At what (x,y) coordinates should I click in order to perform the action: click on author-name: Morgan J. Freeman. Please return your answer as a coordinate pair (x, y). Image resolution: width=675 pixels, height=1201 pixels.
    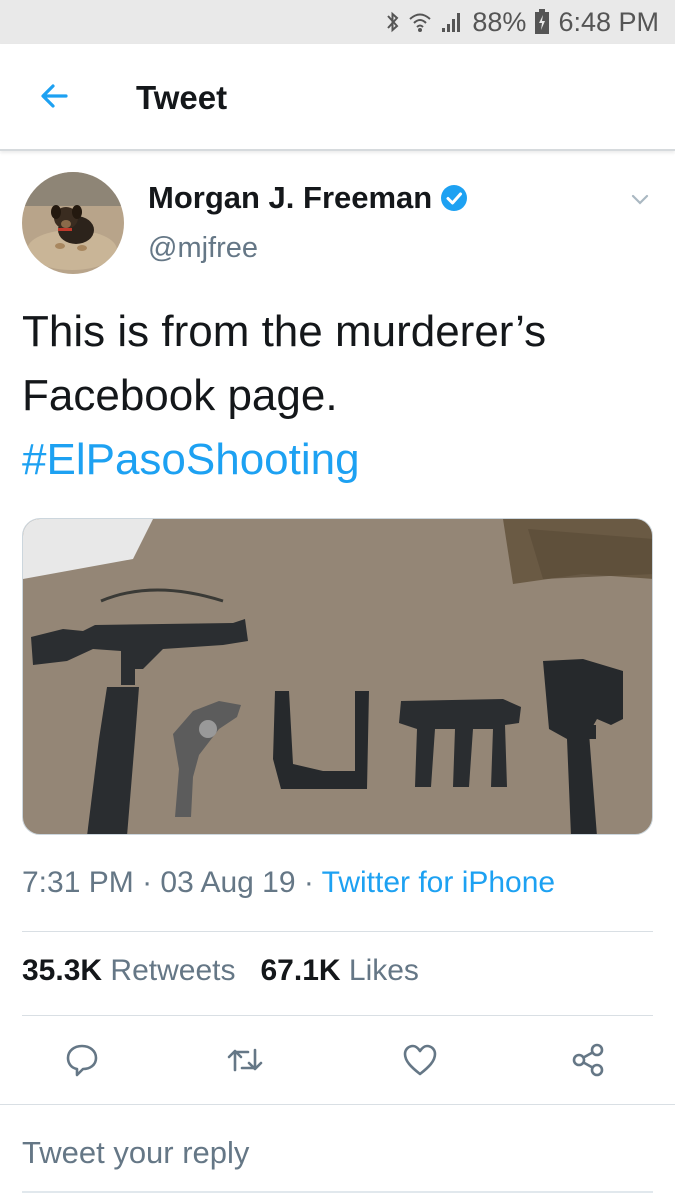
    Looking at the image, I should click on (308, 198).